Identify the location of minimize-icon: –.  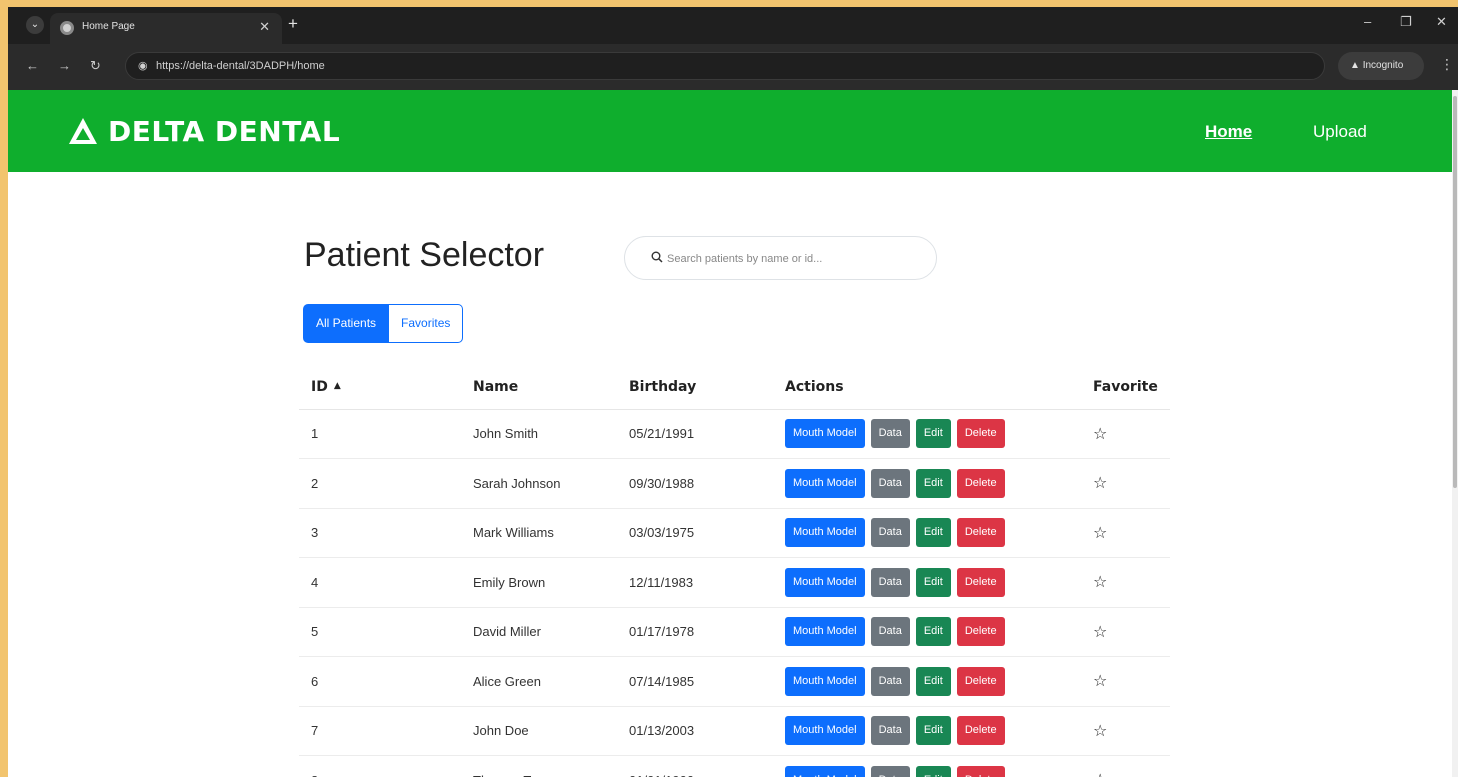
(1367, 21).